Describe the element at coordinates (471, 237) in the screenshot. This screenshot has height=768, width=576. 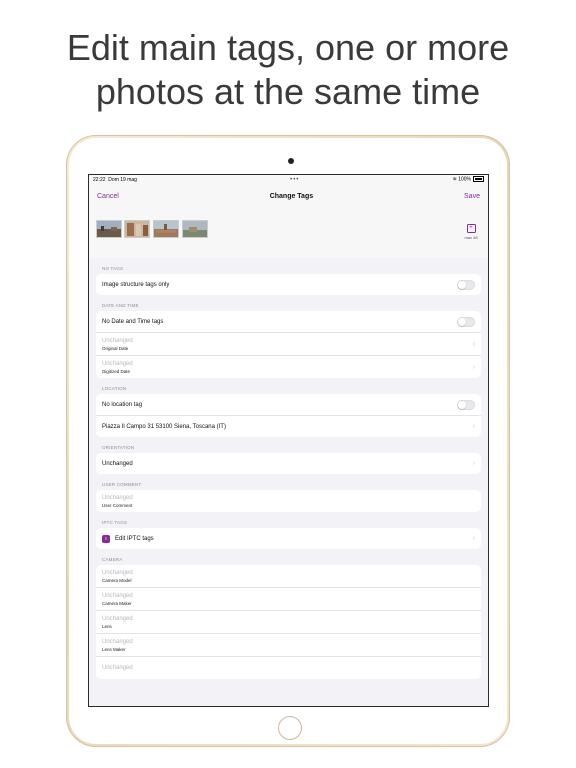
I see `max-photos-label: max 48` at that location.